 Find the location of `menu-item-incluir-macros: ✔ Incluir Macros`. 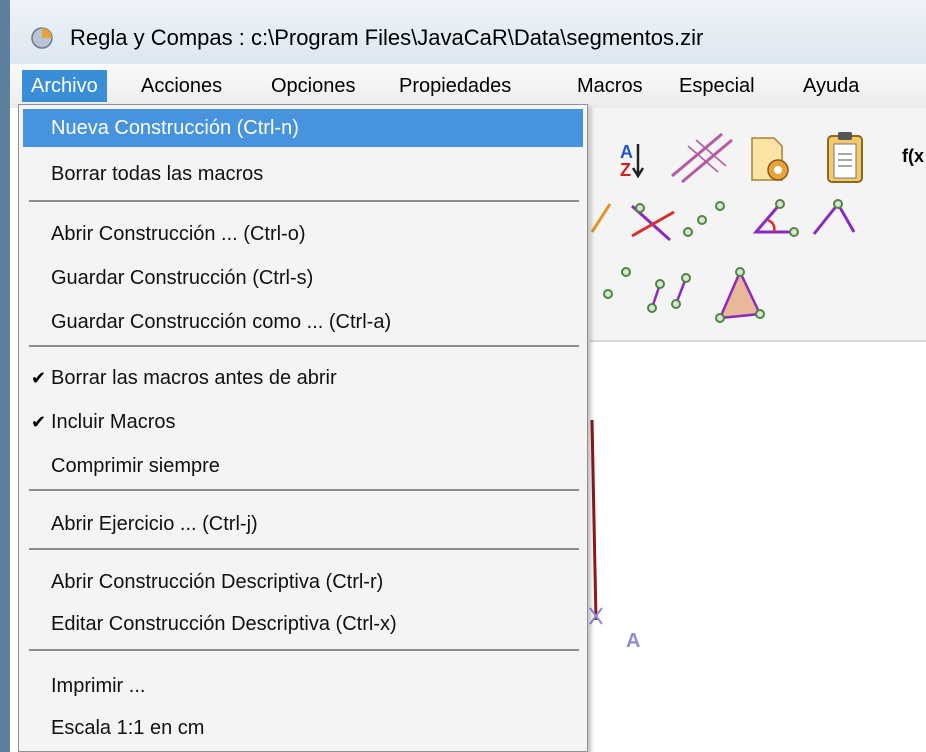

menu-item-incluir-macros: ✔ Incluir Macros is located at coordinates (303, 422).